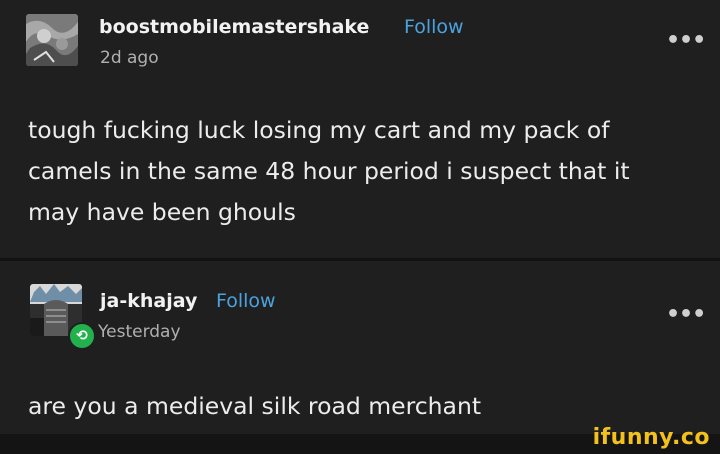 The width and height of the screenshot is (720, 454). Describe the element at coordinates (148, 301) in the screenshot. I see `post-username: ja-khajay` at that location.